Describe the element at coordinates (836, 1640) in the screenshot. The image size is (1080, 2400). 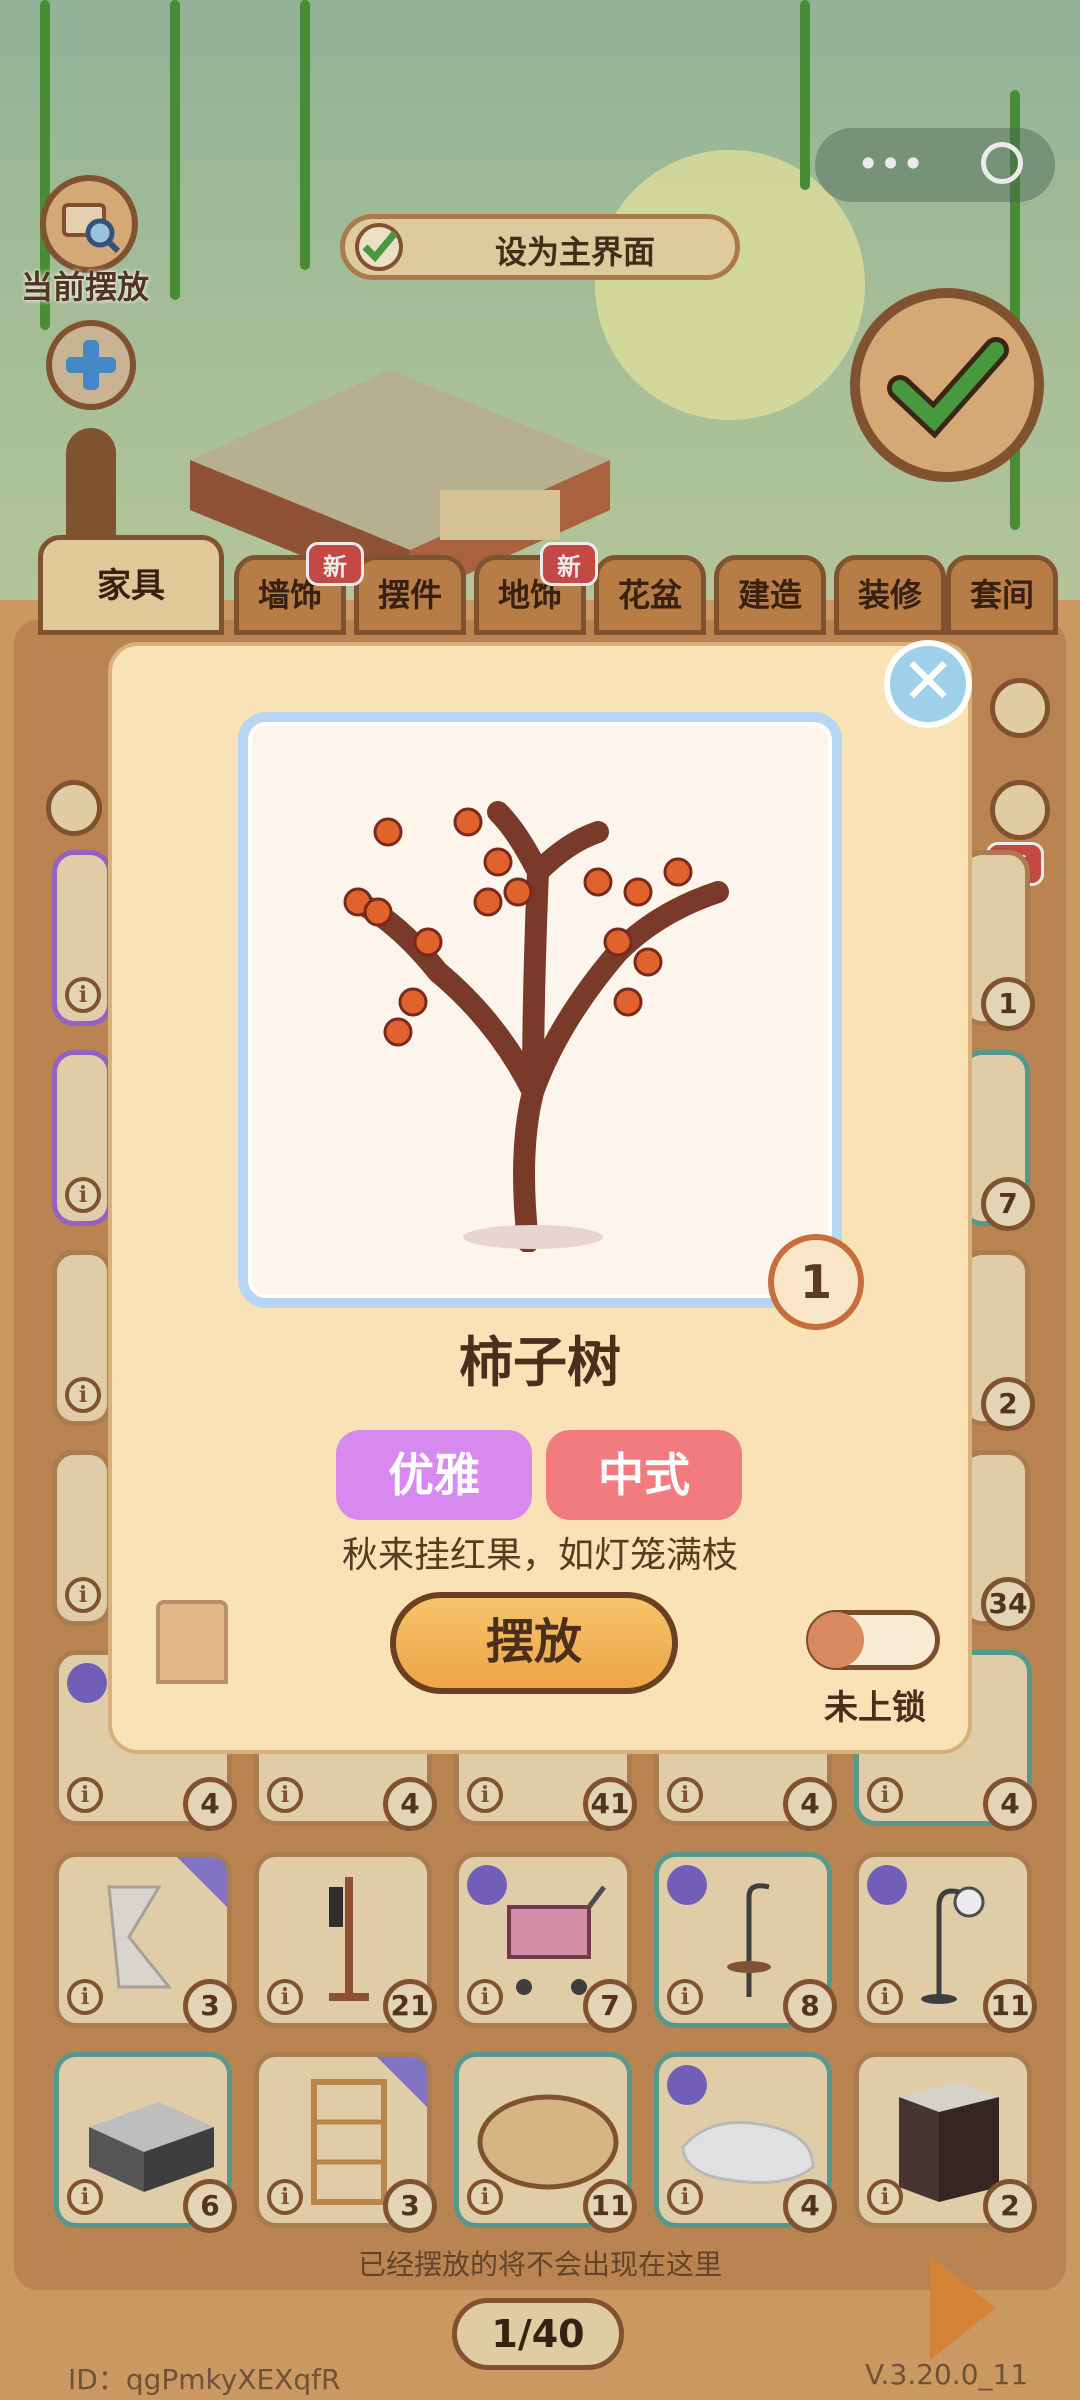
I see `lock-icon` at that location.